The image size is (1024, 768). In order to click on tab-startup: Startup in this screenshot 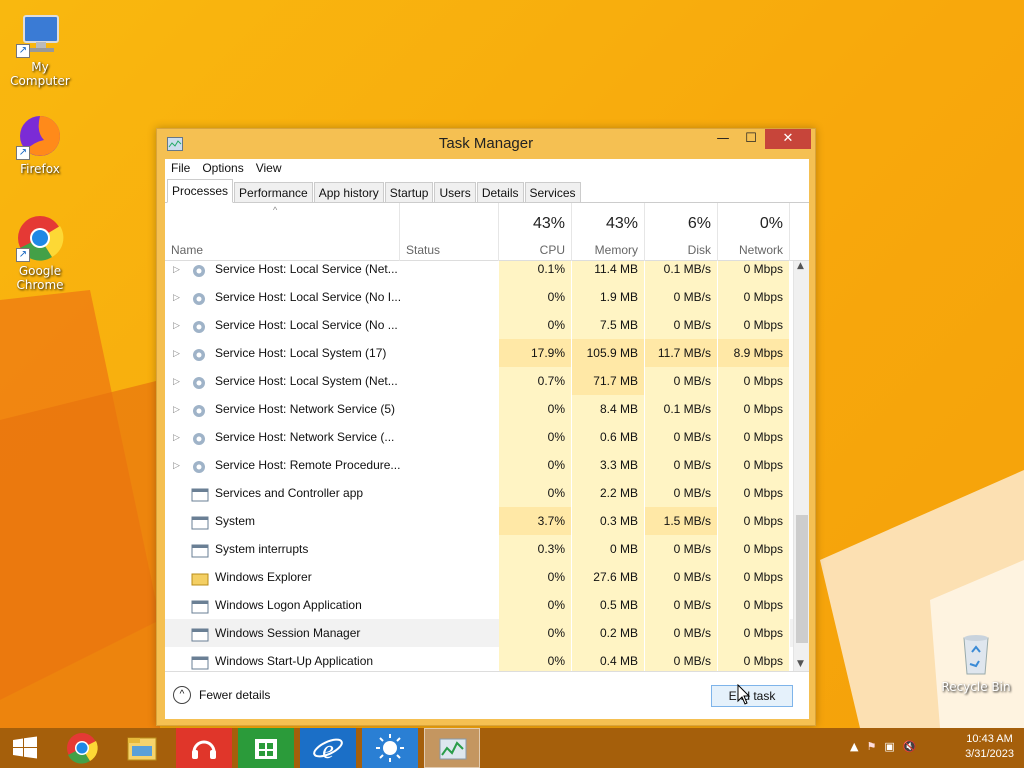, I will do `click(409, 192)`.